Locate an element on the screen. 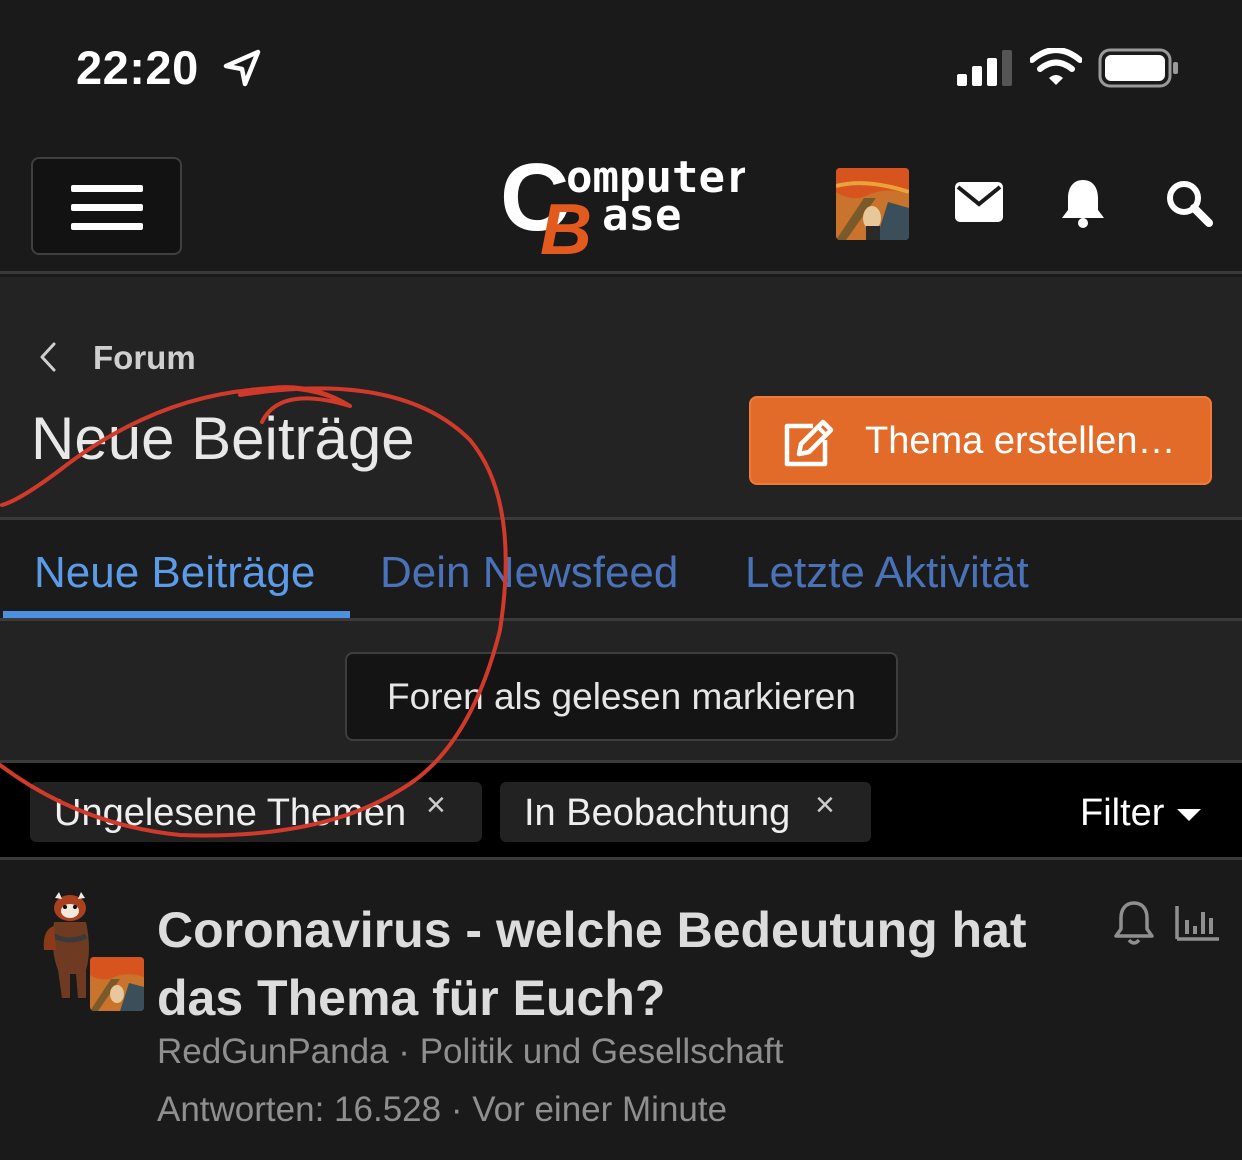 This screenshot has width=1242, height=1160. thread-meta-replies: Antworten: 16.528 · Vor einer Minute is located at coordinates (442, 1110).